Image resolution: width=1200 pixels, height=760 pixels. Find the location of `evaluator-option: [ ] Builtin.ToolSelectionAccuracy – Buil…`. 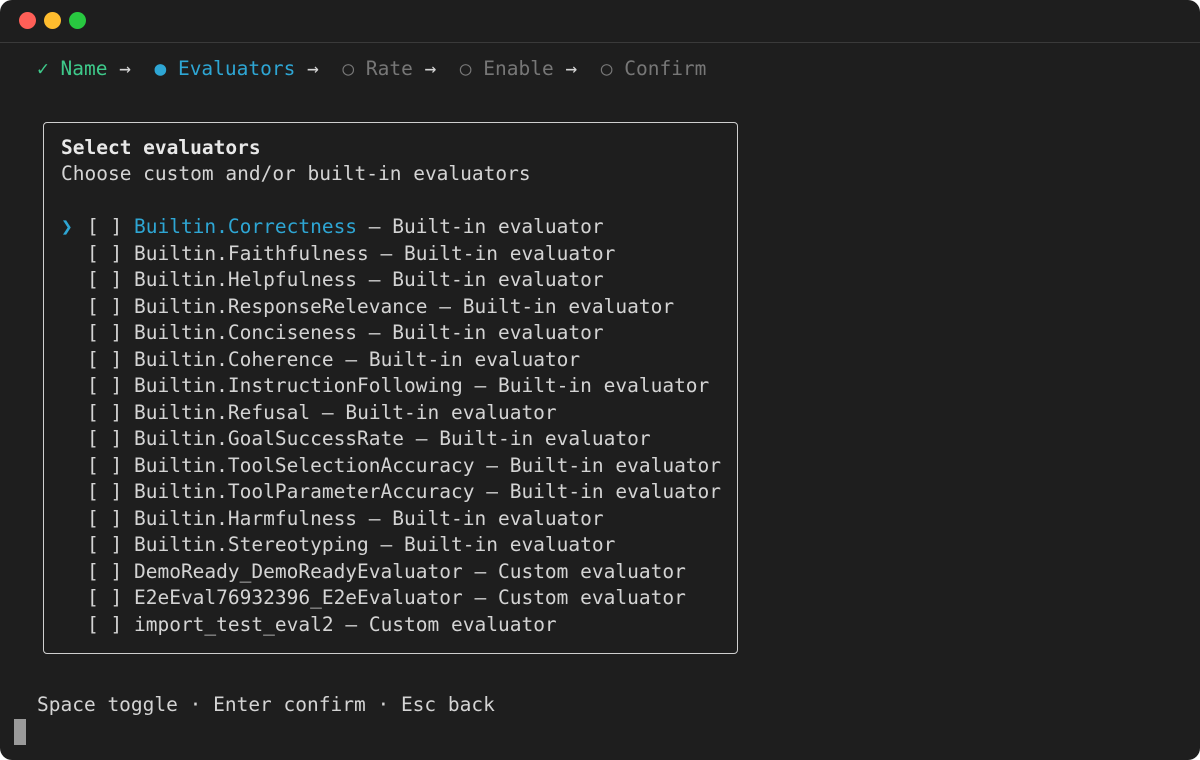

evaluator-option: [ ] Builtin.ToolSelectionAccuracy – Buil… is located at coordinates (391, 466).